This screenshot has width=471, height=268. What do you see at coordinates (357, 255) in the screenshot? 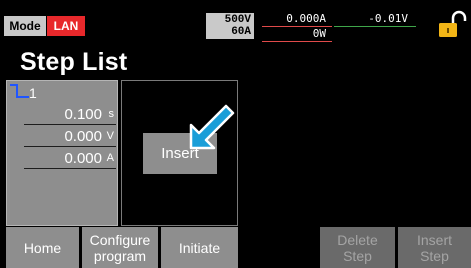
I see `delete-softkey-line2: Step` at bounding box center [357, 255].